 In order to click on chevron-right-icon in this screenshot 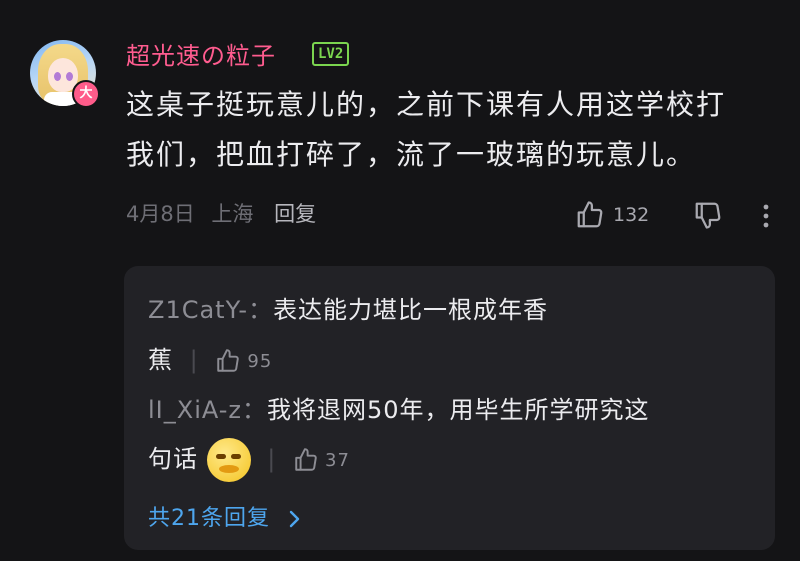, I will do `click(294, 519)`.